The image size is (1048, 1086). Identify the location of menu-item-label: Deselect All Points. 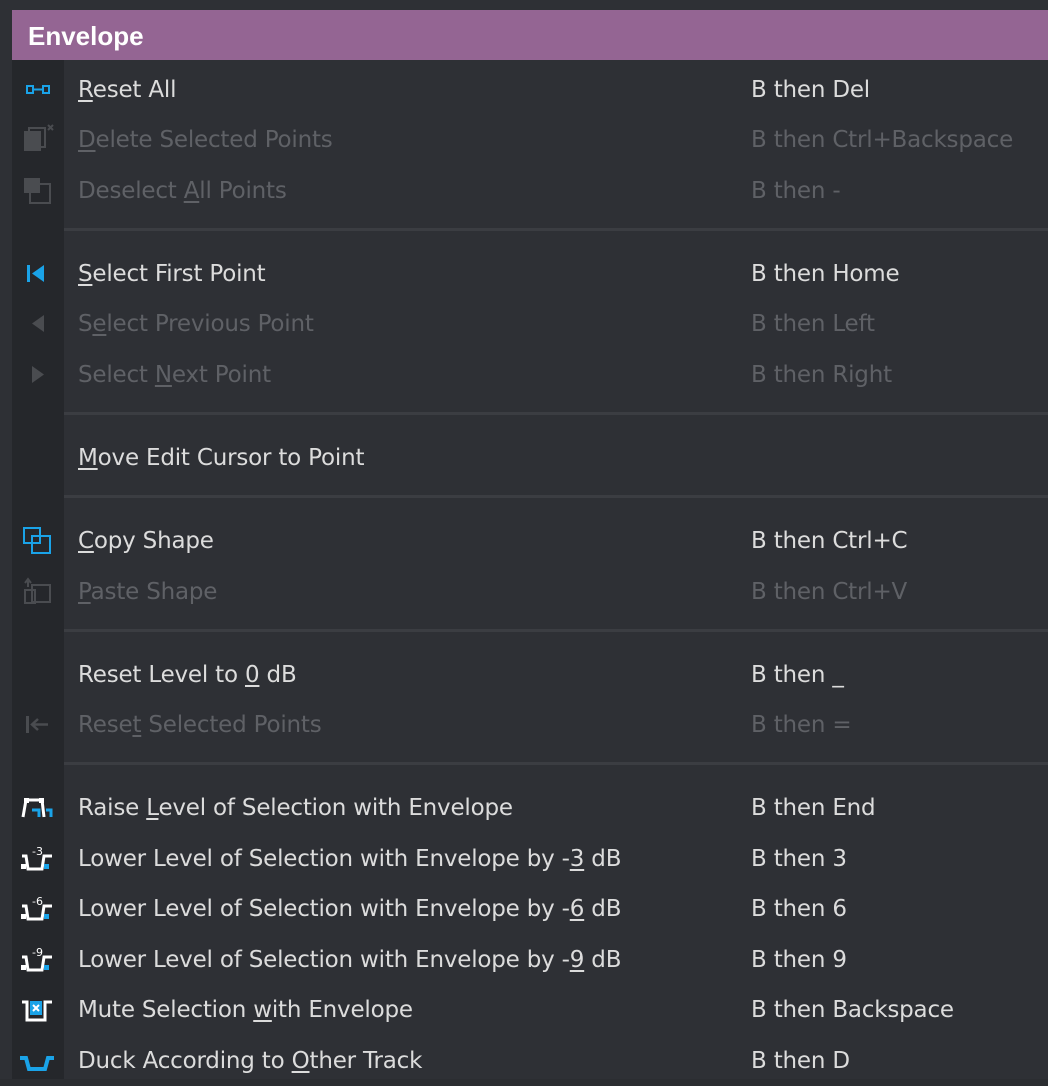
(182, 191).